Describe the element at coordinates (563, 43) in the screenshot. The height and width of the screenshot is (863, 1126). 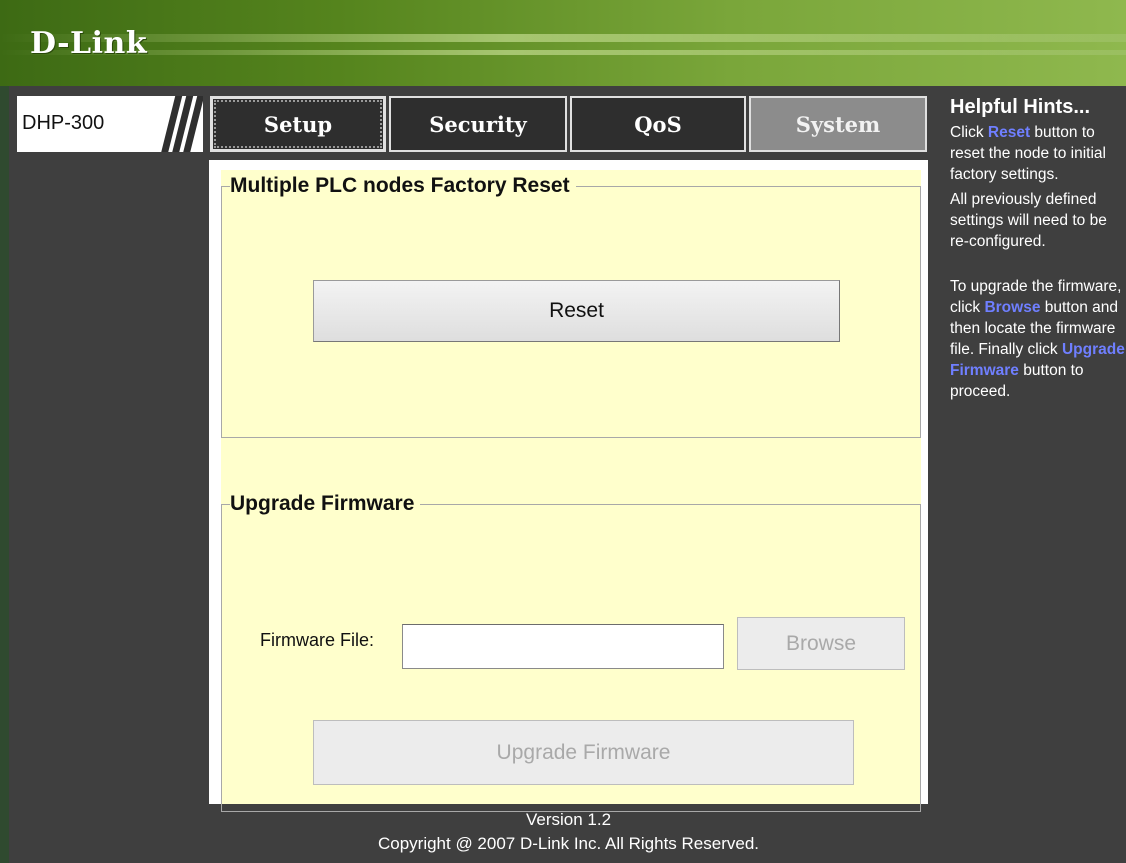
I see `header-banner: D-Link` at that location.